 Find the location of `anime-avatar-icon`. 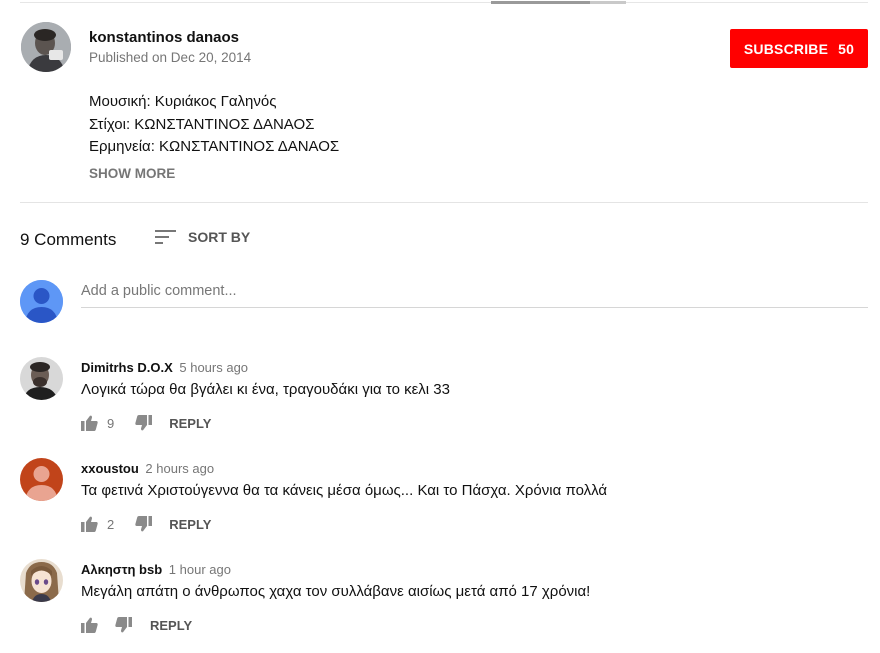

anime-avatar-icon is located at coordinates (41, 580).